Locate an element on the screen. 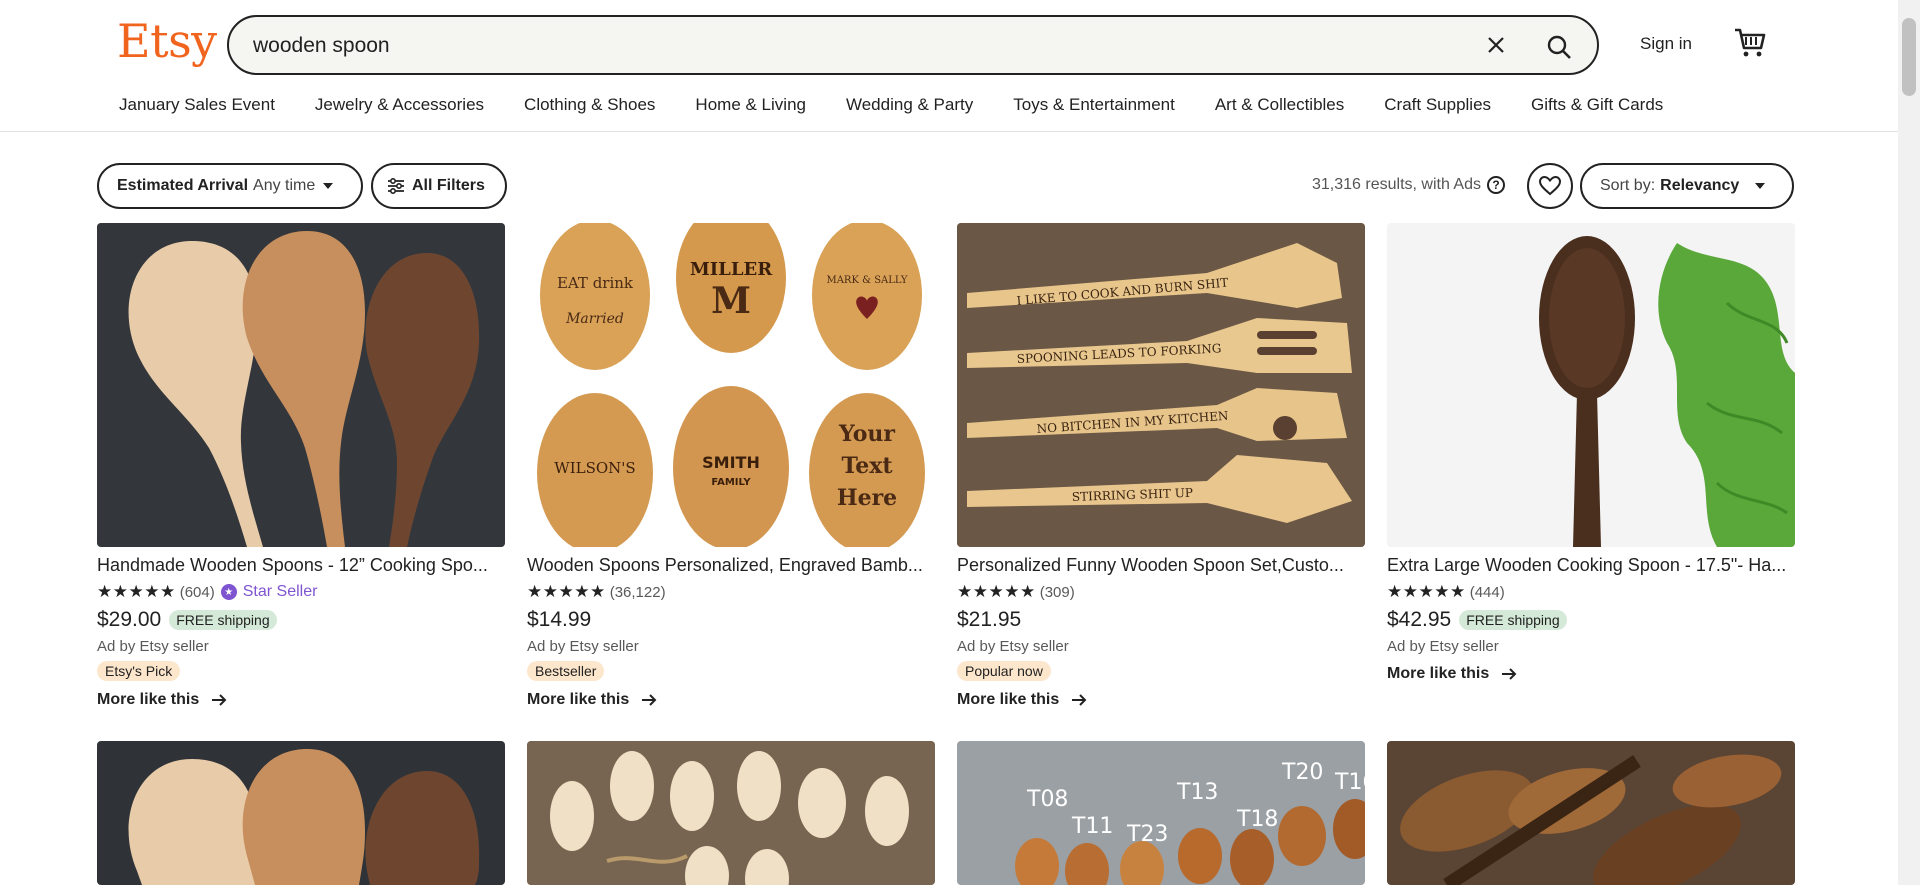 Image resolution: width=1920 pixels, height=885 pixels. search-bar: wooden spoon is located at coordinates (913, 45).